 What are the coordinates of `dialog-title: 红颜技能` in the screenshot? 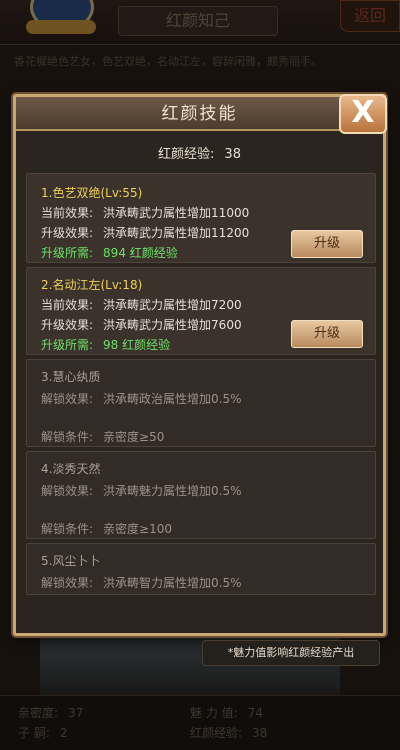 It's located at (199, 114).